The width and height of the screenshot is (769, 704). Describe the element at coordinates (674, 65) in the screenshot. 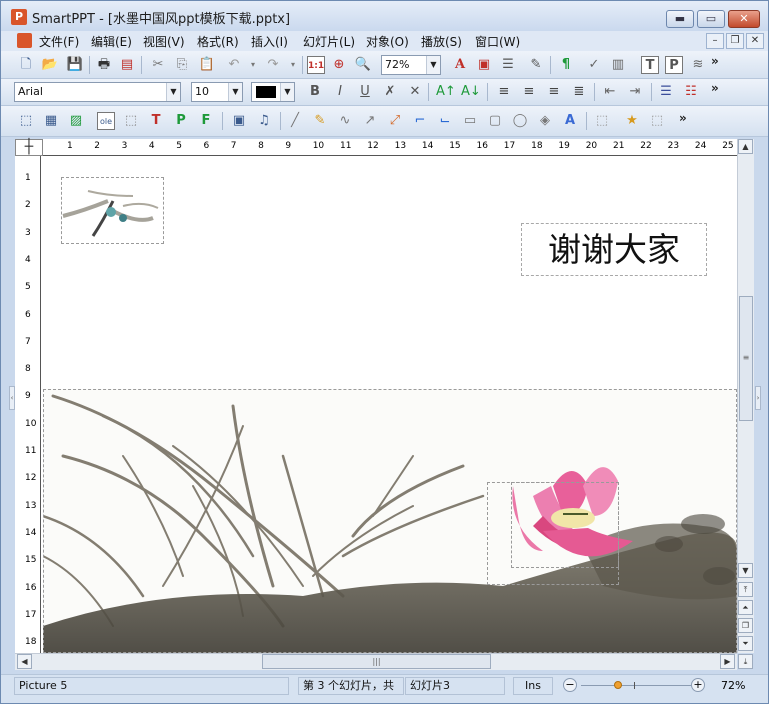

I see `page-p-icon: P` at that location.